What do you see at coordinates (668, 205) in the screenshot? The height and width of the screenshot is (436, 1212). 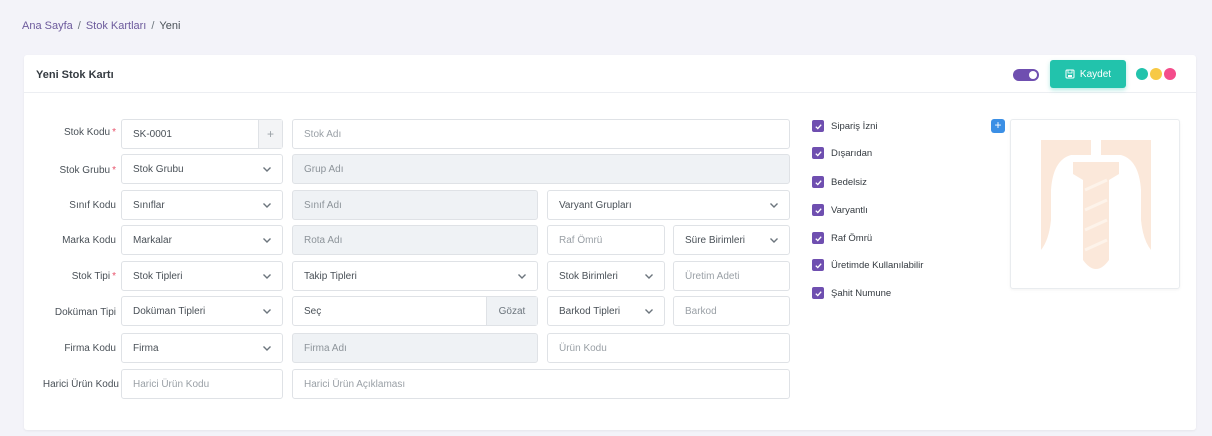 I see `varyant-gruplari-select: Varyant Grupları` at bounding box center [668, 205].